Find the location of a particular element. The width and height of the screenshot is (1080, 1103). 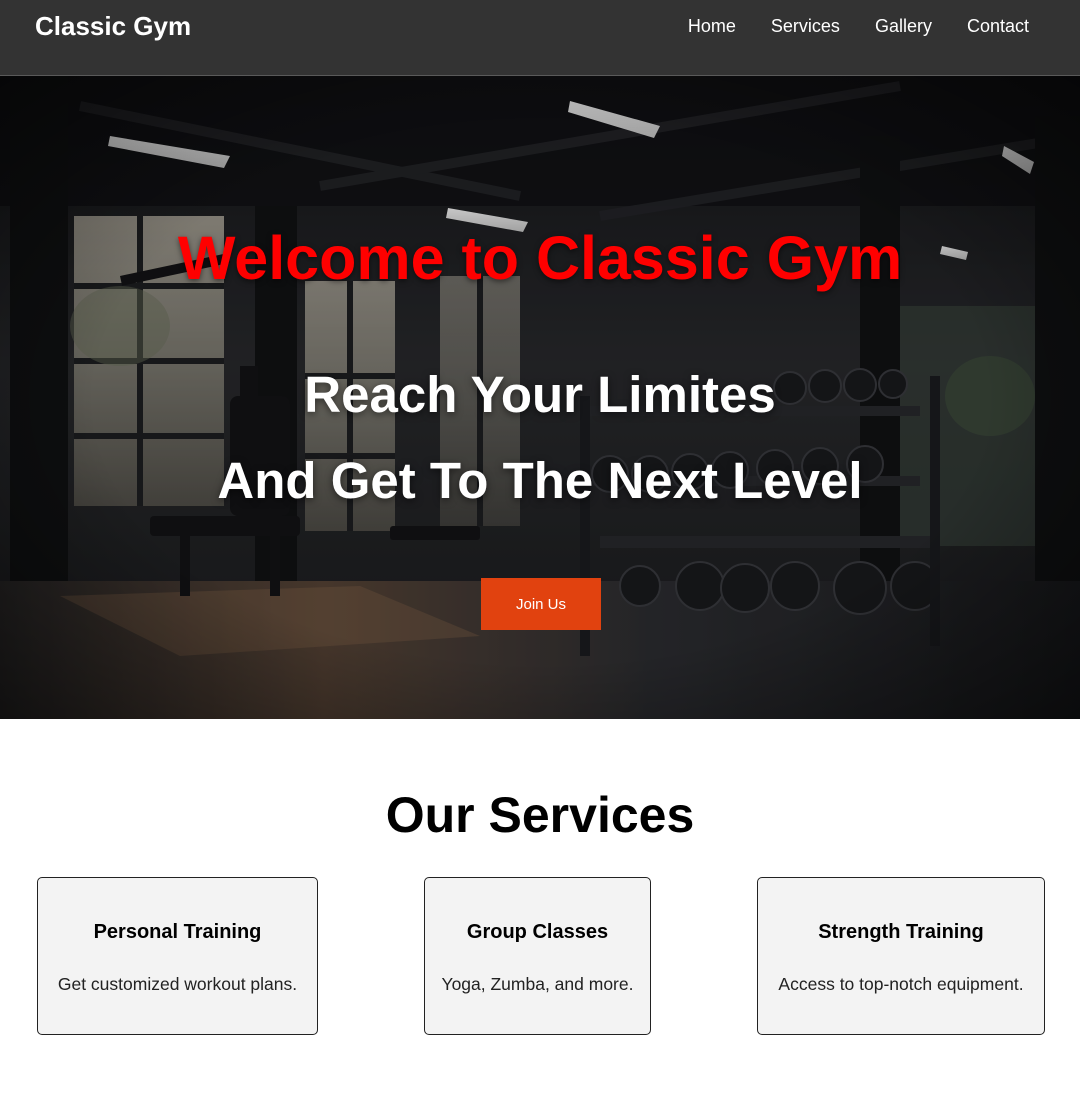

nav-link-contact: Contact is located at coordinates (998, 26).